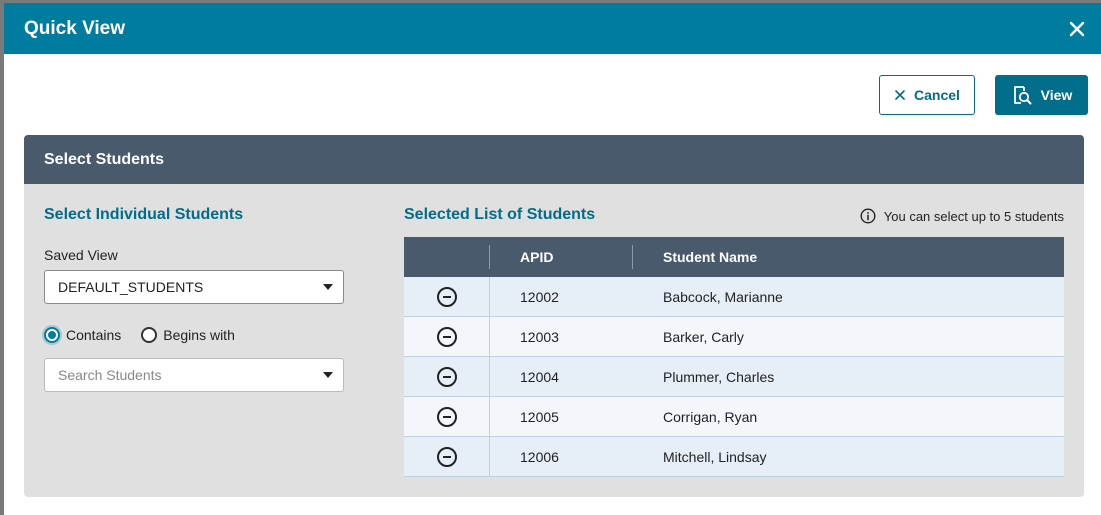 The width and height of the screenshot is (1101, 515). What do you see at coordinates (710, 416) in the screenshot?
I see `student-name-cell: Corrigan, Ryan` at bounding box center [710, 416].